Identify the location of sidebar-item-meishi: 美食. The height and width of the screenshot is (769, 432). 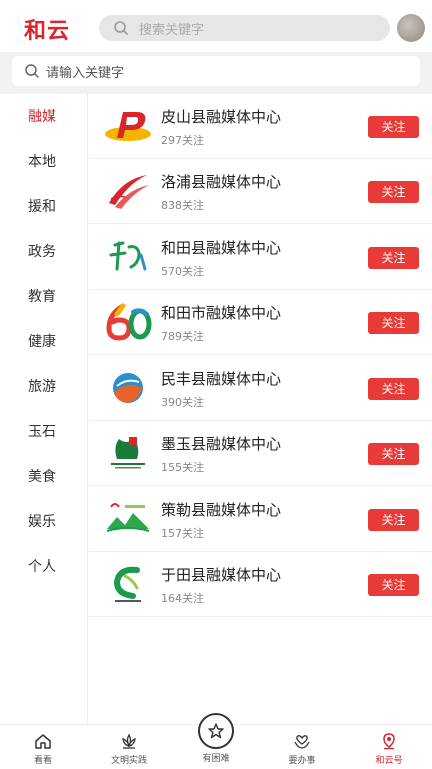
(44, 477).